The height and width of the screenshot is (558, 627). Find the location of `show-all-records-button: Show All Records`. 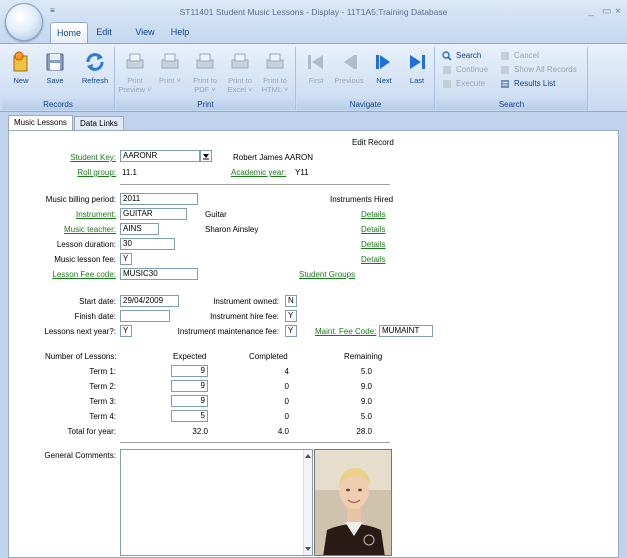

show-all-records-button: Show All Records is located at coordinates (538, 69).